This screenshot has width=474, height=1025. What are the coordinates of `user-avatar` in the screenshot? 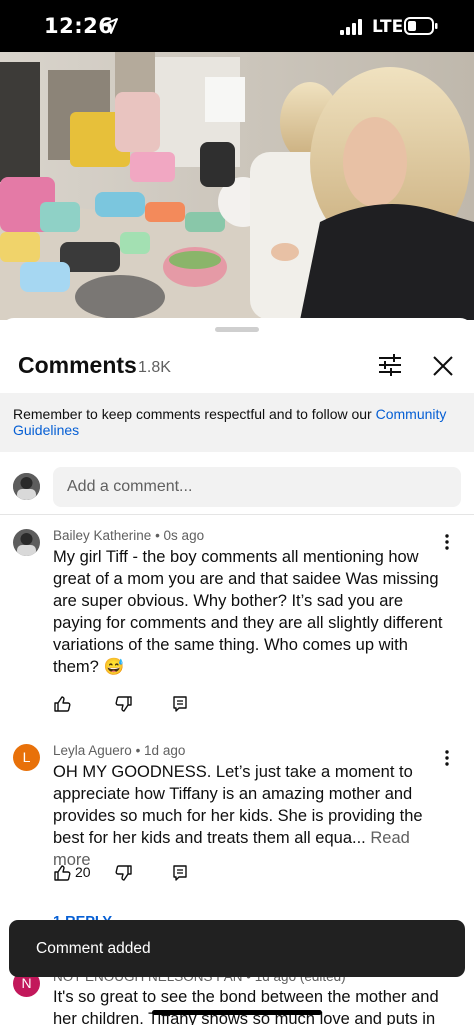 It's located at (26, 486).